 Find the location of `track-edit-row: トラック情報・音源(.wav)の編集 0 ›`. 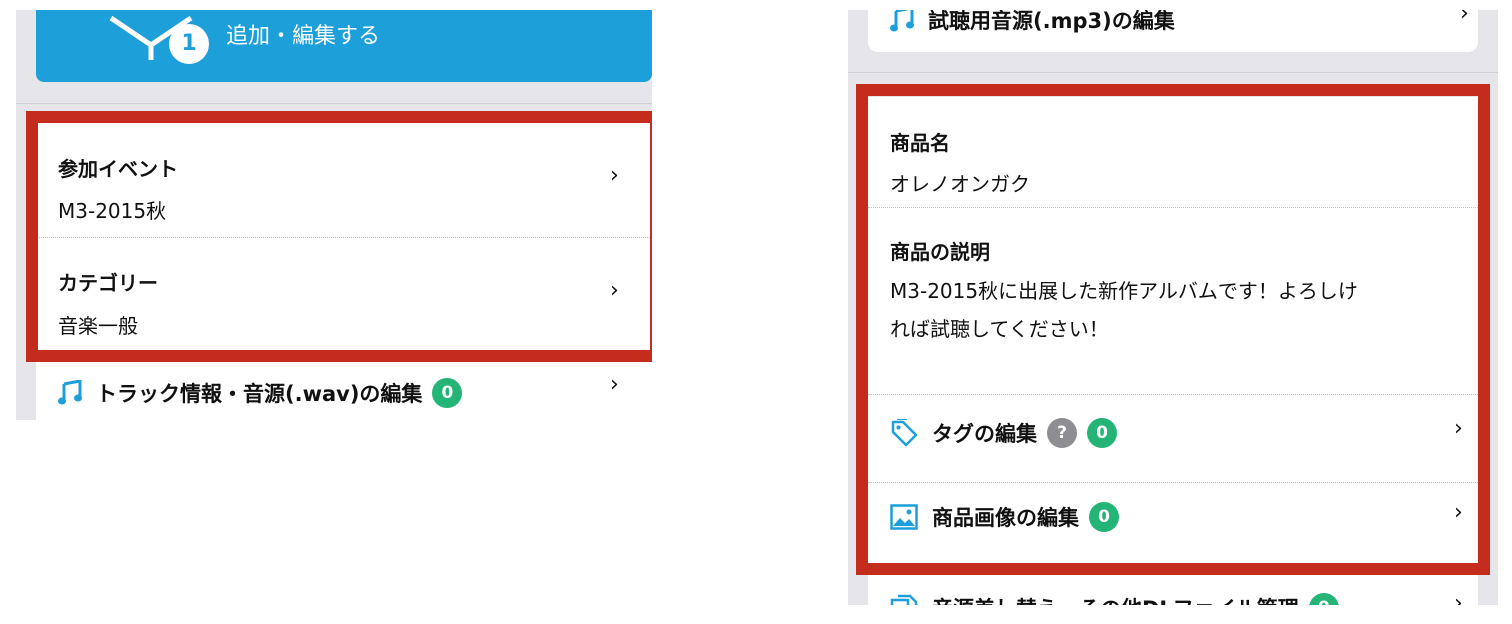

track-edit-row: トラック情報・音源(.wav)の編集 0 › is located at coordinates (344, 390).